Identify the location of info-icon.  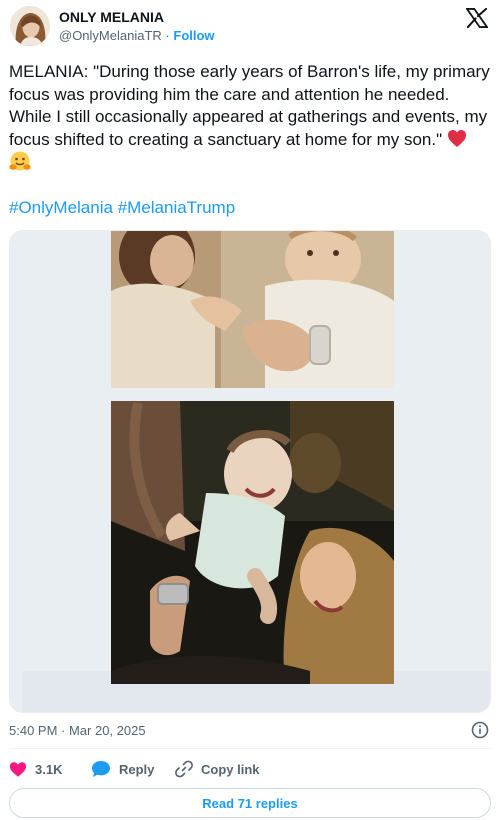
(480, 730).